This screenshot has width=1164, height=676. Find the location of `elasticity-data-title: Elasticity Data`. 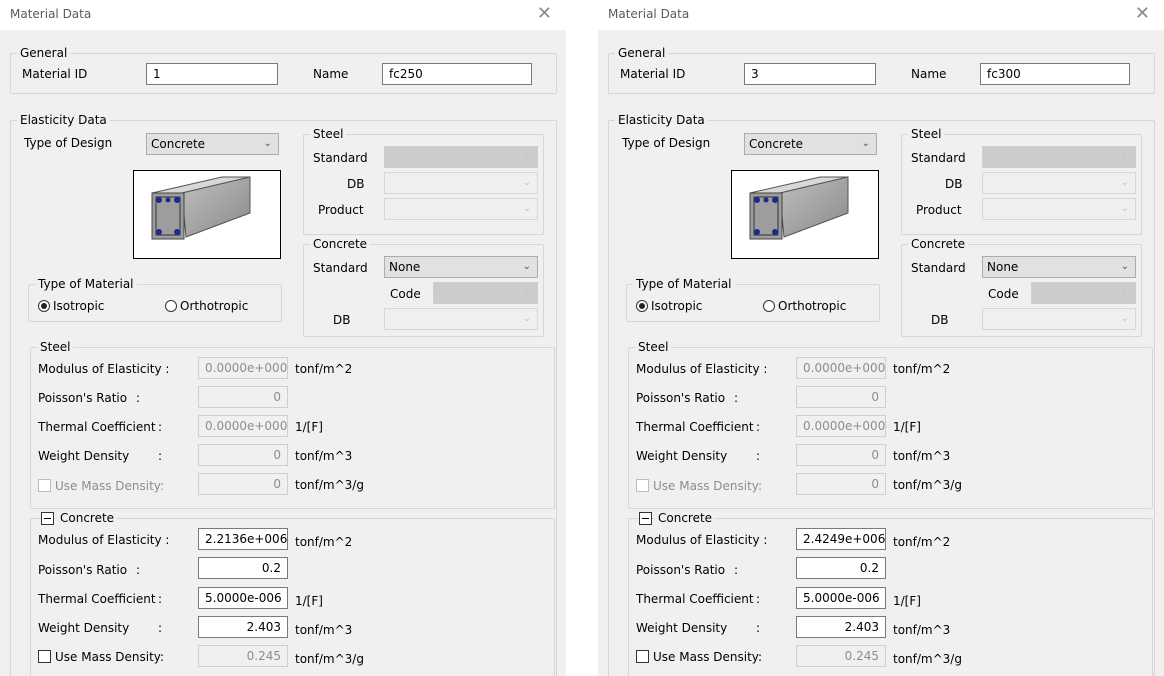

elasticity-data-title: Elasticity Data is located at coordinates (661, 120).